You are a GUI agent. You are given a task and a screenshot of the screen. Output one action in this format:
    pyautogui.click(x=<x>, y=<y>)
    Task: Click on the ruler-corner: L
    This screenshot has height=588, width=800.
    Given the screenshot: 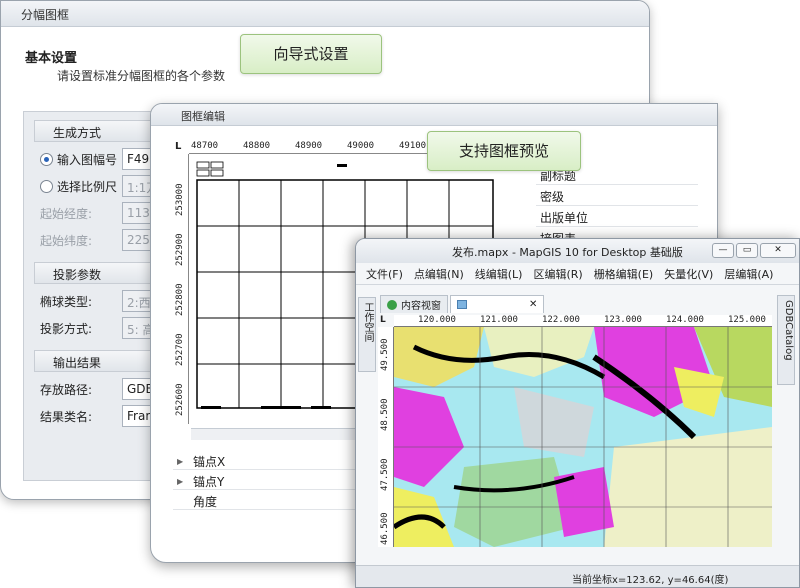 What is the action you would take?
    pyautogui.click(x=178, y=146)
    